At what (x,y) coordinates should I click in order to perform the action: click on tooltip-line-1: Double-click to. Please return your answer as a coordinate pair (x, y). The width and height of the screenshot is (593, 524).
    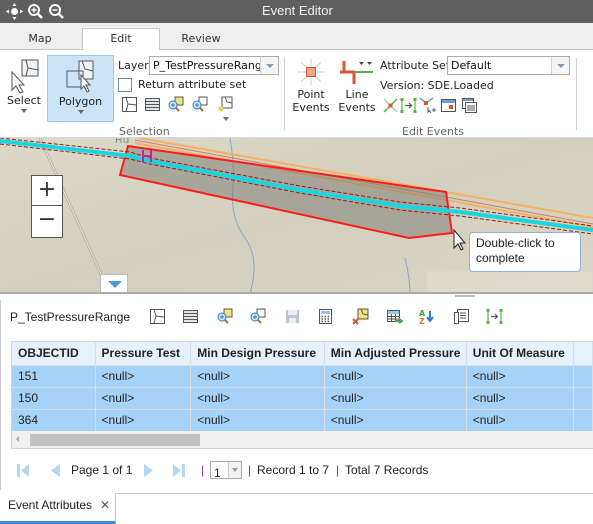
    Looking at the image, I should click on (515, 243).